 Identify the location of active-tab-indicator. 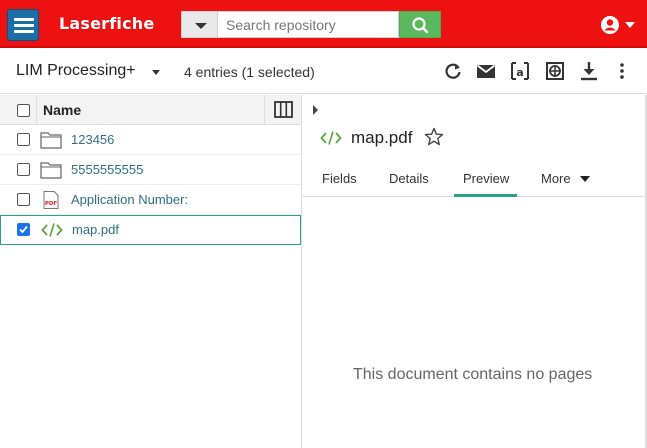
(485, 195).